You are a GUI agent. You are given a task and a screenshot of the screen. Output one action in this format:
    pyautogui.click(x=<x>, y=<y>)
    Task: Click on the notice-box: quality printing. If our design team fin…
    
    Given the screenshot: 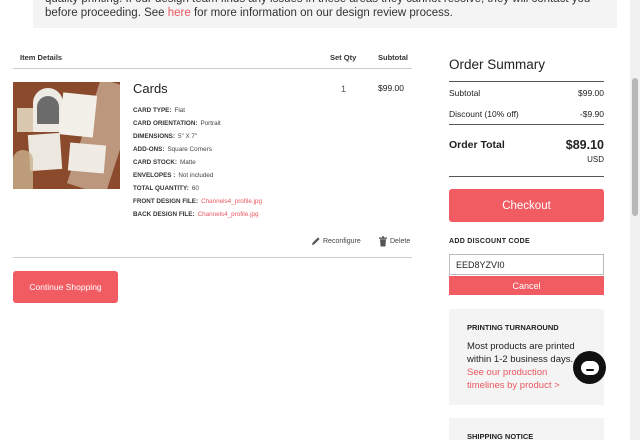 What is the action you would take?
    pyautogui.click(x=325, y=14)
    